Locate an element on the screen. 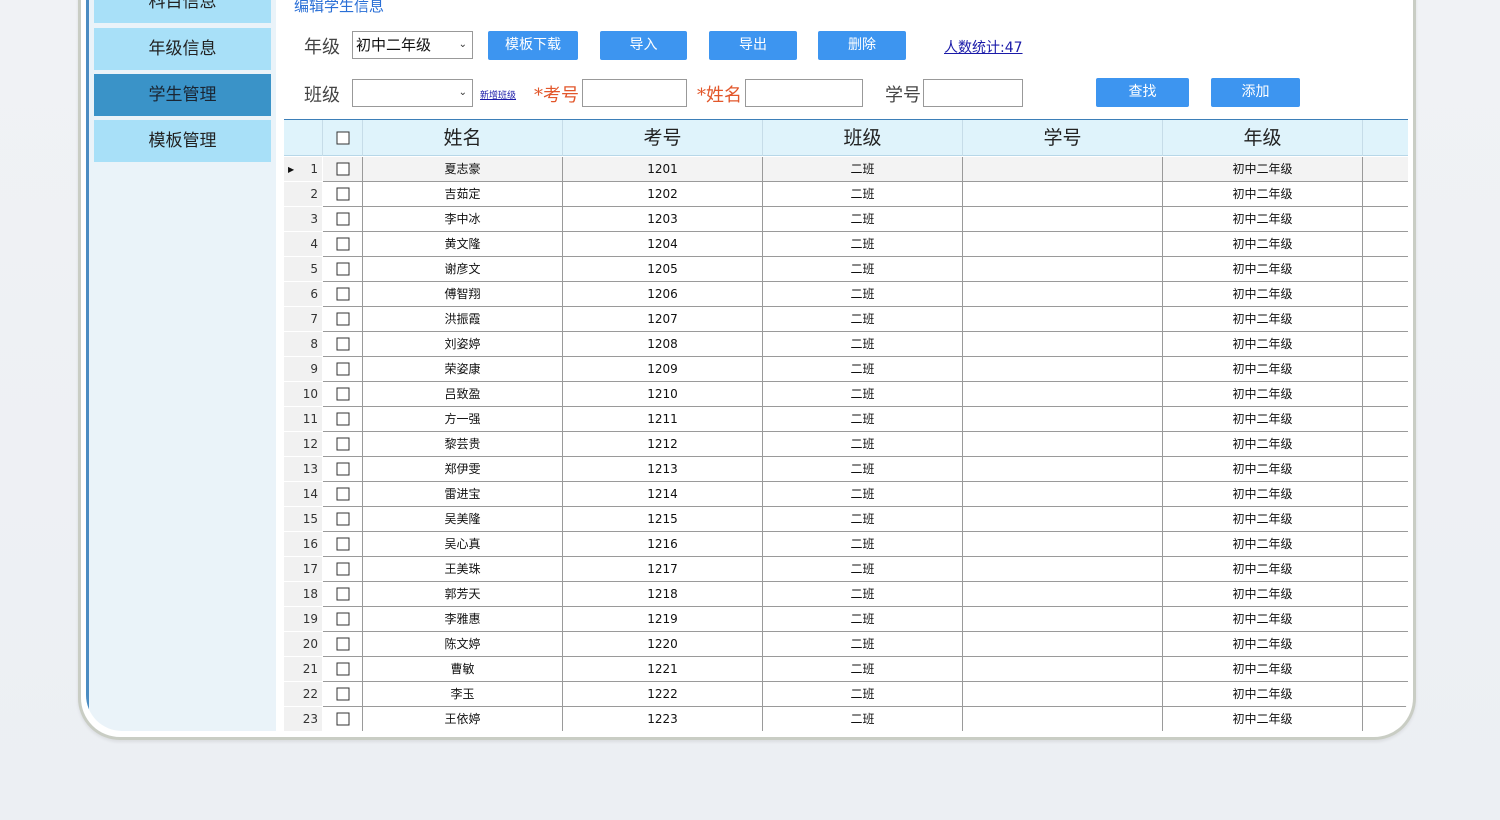 The image size is (1500, 820). cell-exam-number: 1208 is located at coordinates (663, 344).